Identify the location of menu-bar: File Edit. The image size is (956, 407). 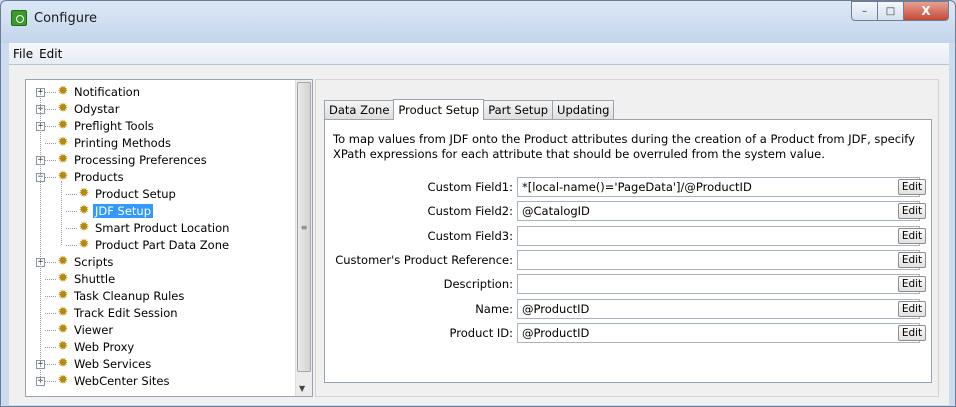
(479, 54).